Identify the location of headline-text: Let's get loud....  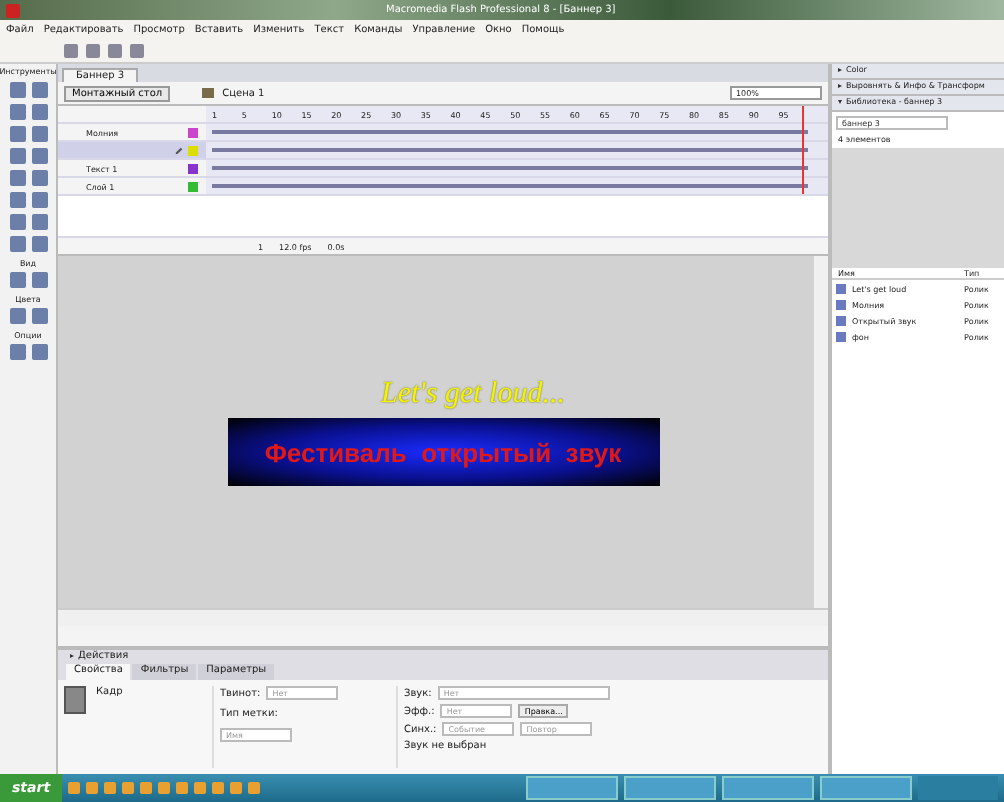
(473, 395).